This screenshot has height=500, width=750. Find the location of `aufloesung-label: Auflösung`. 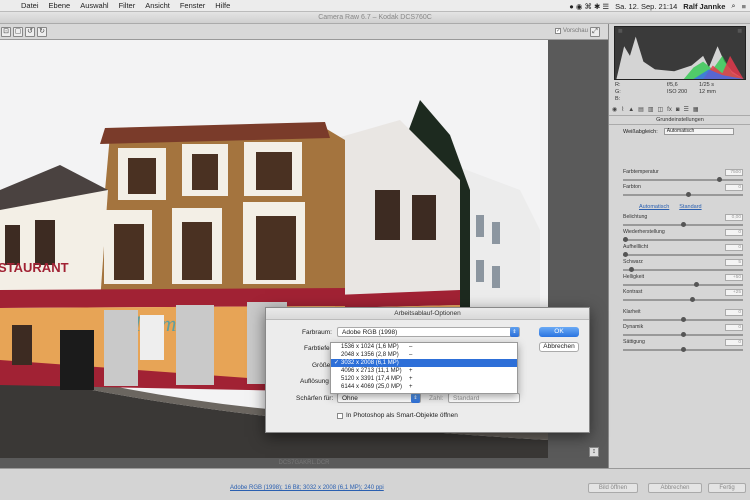

aufloesung-label: Auflösung is located at coordinates (314, 381).